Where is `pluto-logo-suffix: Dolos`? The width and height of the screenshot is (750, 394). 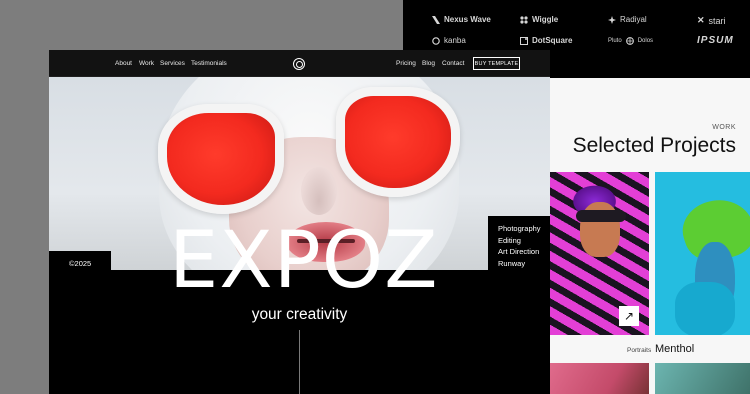
pluto-logo-suffix: Dolos is located at coordinates (645, 41).